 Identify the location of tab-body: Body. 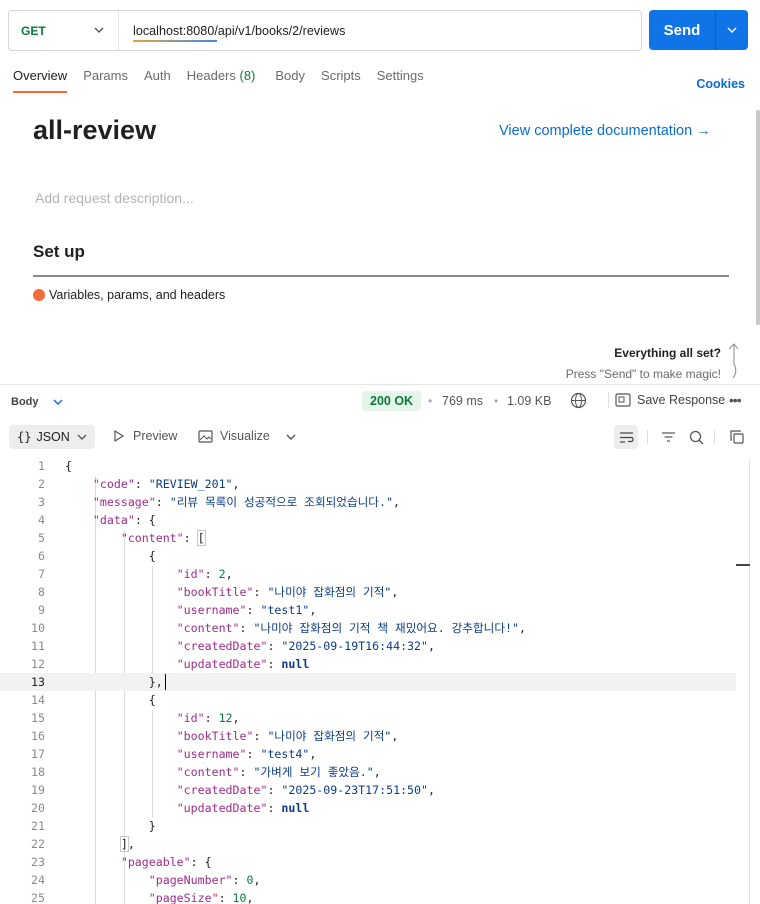
(290, 80).